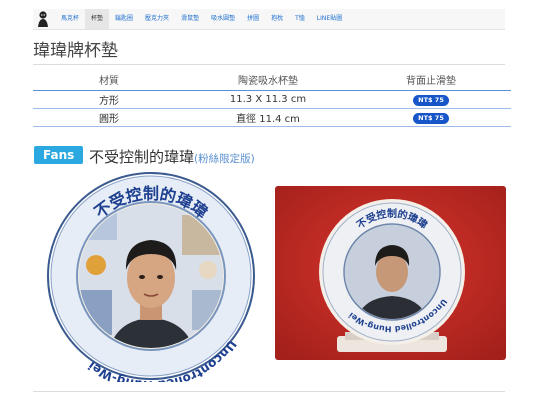  I want to click on row-shape: 圓形, so click(109, 119).